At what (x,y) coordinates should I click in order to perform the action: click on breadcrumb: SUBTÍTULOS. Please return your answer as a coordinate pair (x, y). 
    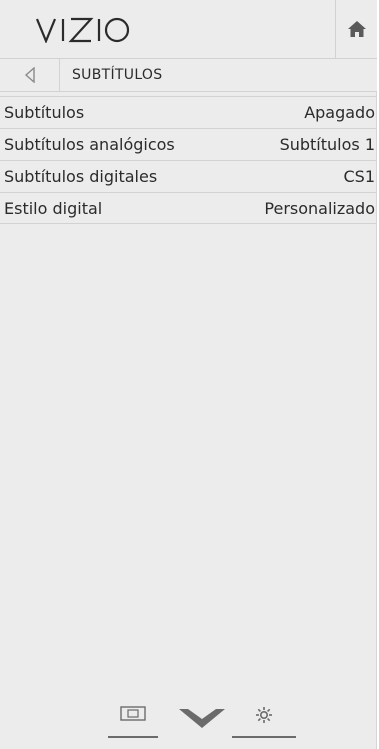
    Looking at the image, I should click on (188, 75).